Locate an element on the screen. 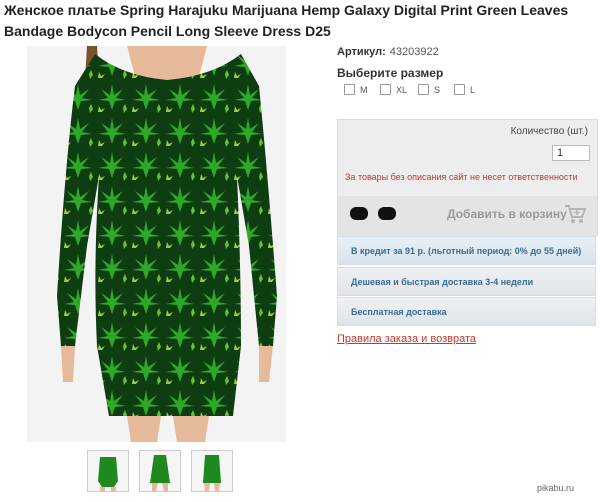  size-option-label: XL is located at coordinates (402, 89).